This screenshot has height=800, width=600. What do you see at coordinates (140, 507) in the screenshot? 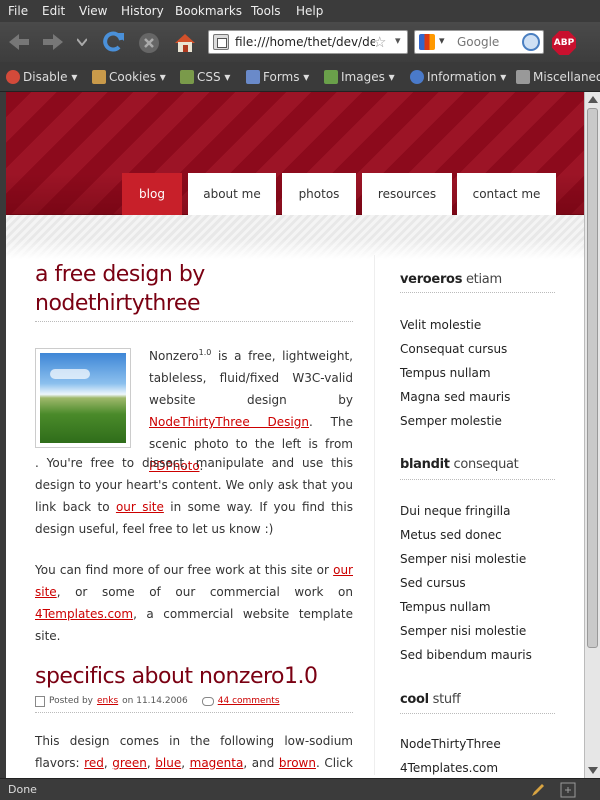
I see `our-site-link: our site` at bounding box center [140, 507].